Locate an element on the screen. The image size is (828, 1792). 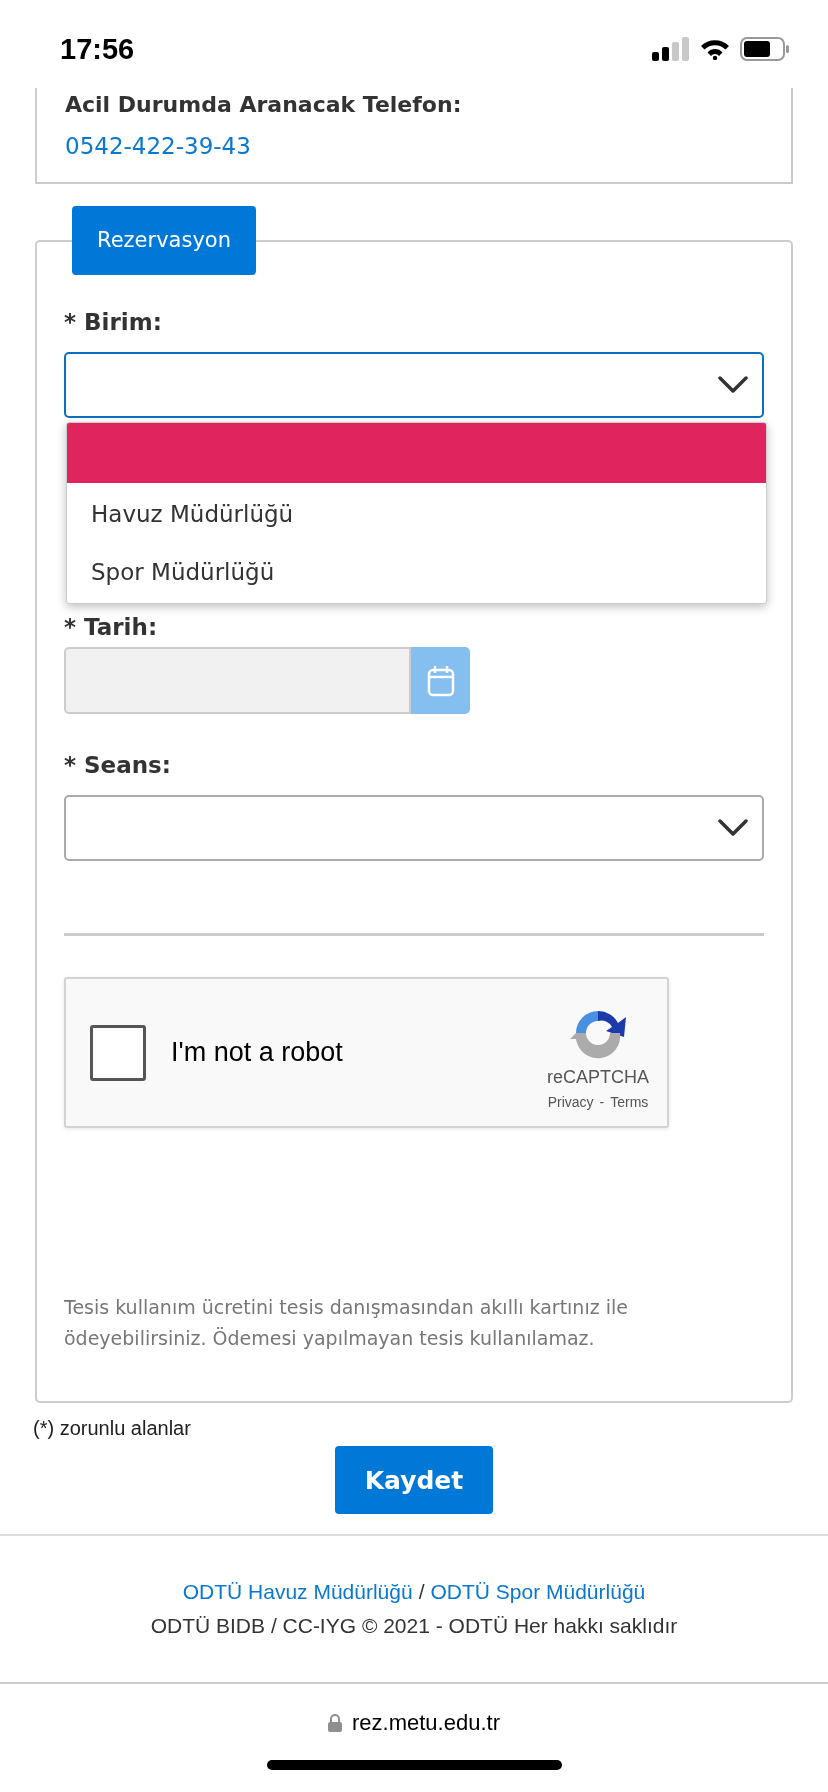
required-note: (*) zorunlu alanlar is located at coordinates (112, 1428).